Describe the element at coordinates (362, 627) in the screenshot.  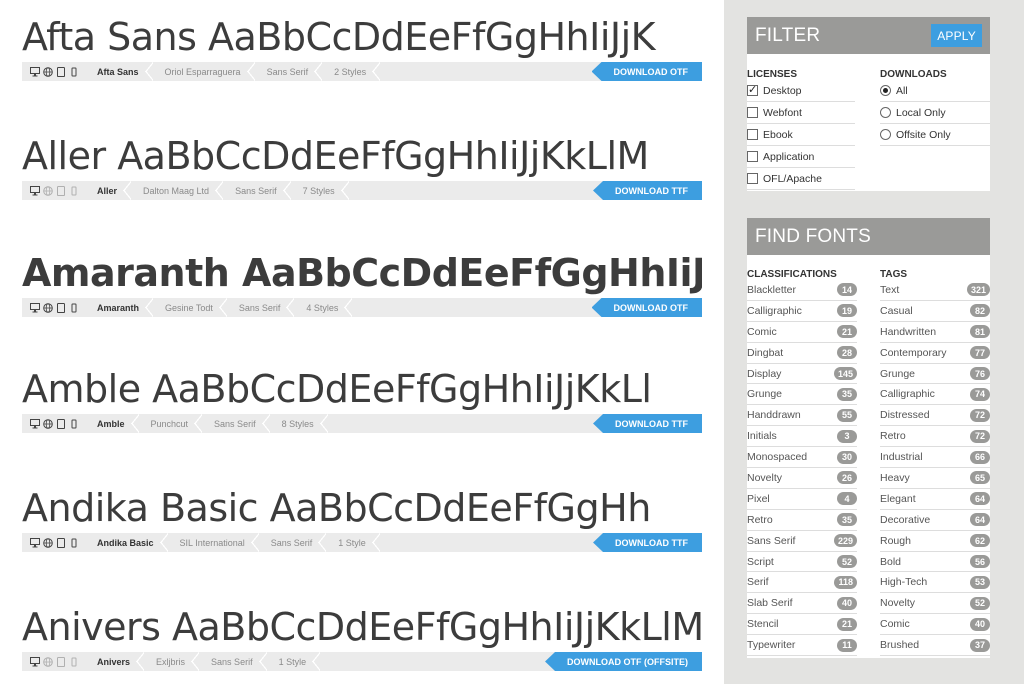
I see `font-sample: Anivers AaBbCcDdEeFfGgHhIiJjKkLlM` at that location.